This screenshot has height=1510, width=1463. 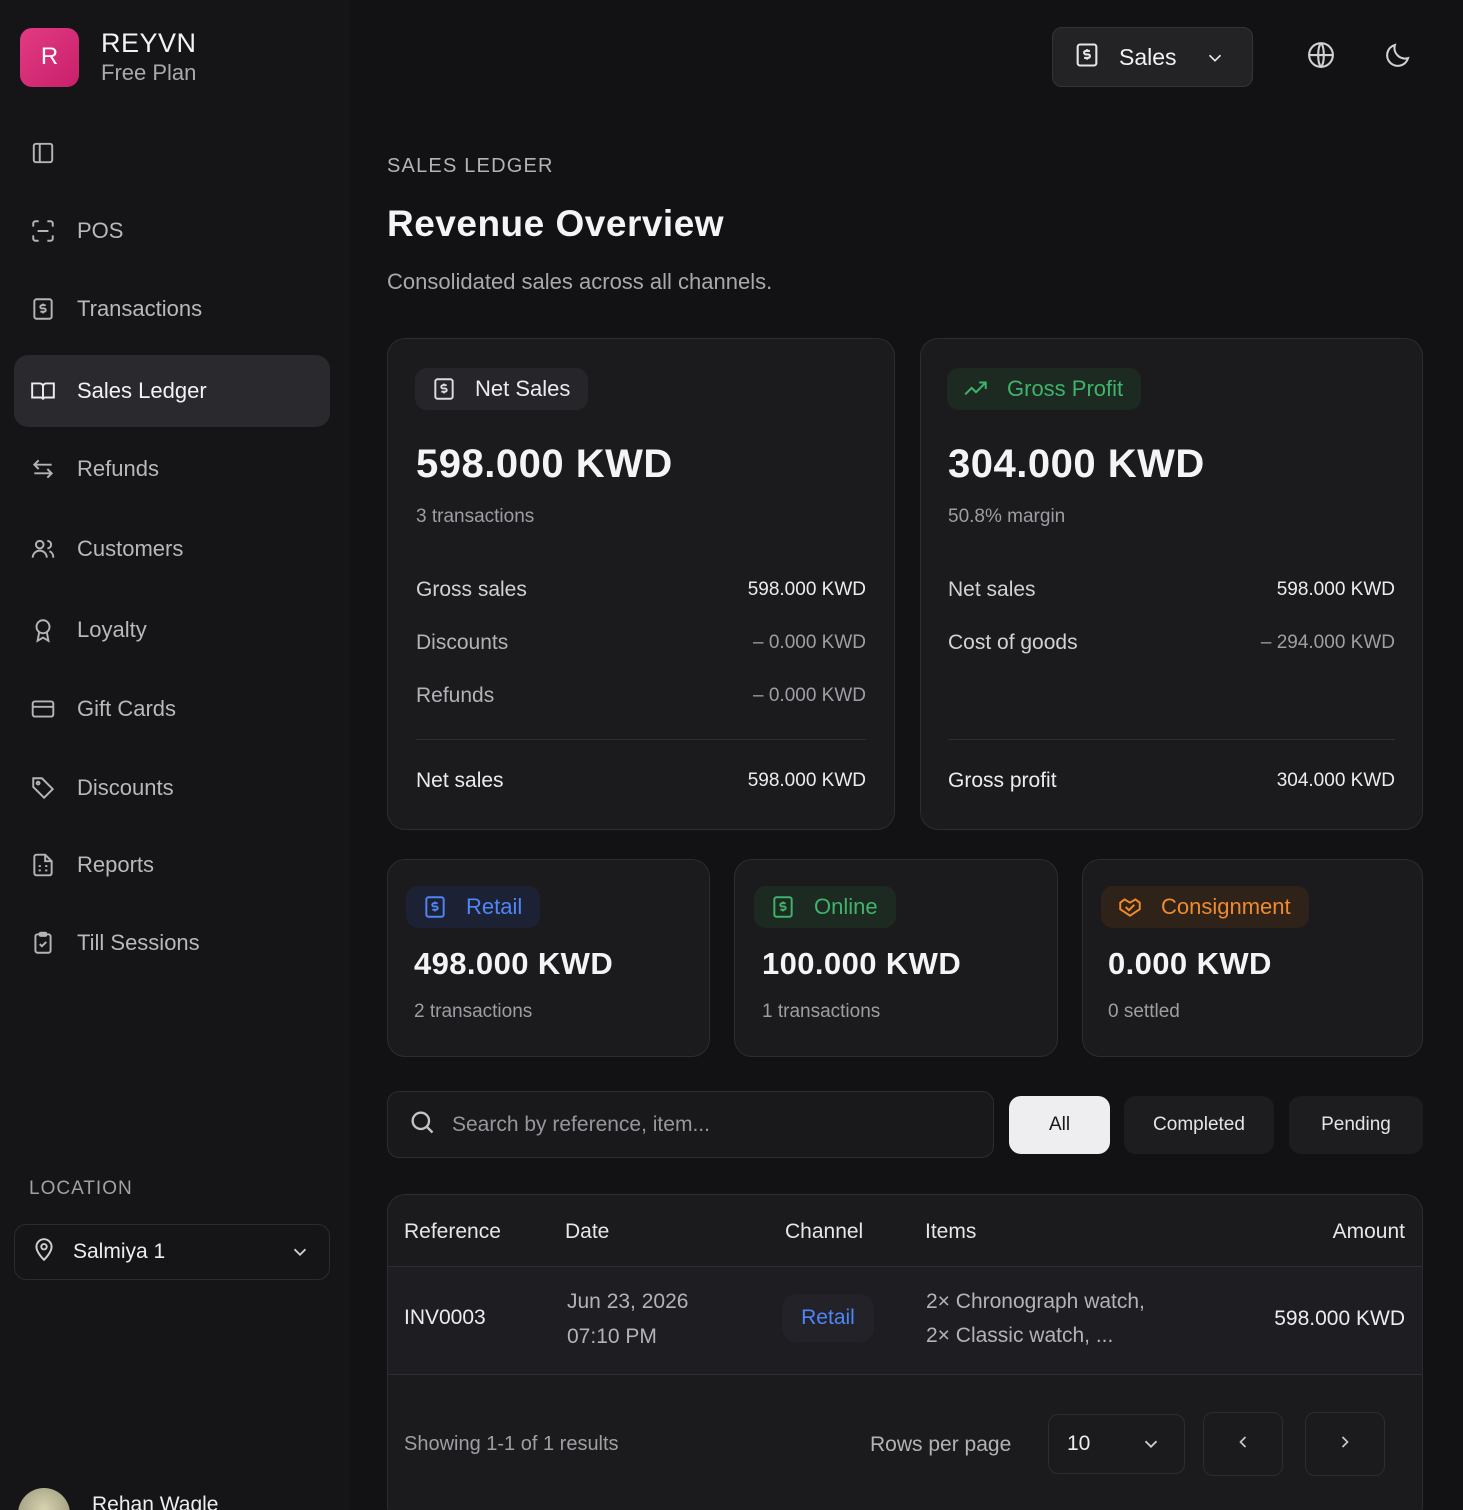 What do you see at coordinates (172, 865) in the screenshot?
I see `sidebar-item-reports: Reports` at bounding box center [172, 865].